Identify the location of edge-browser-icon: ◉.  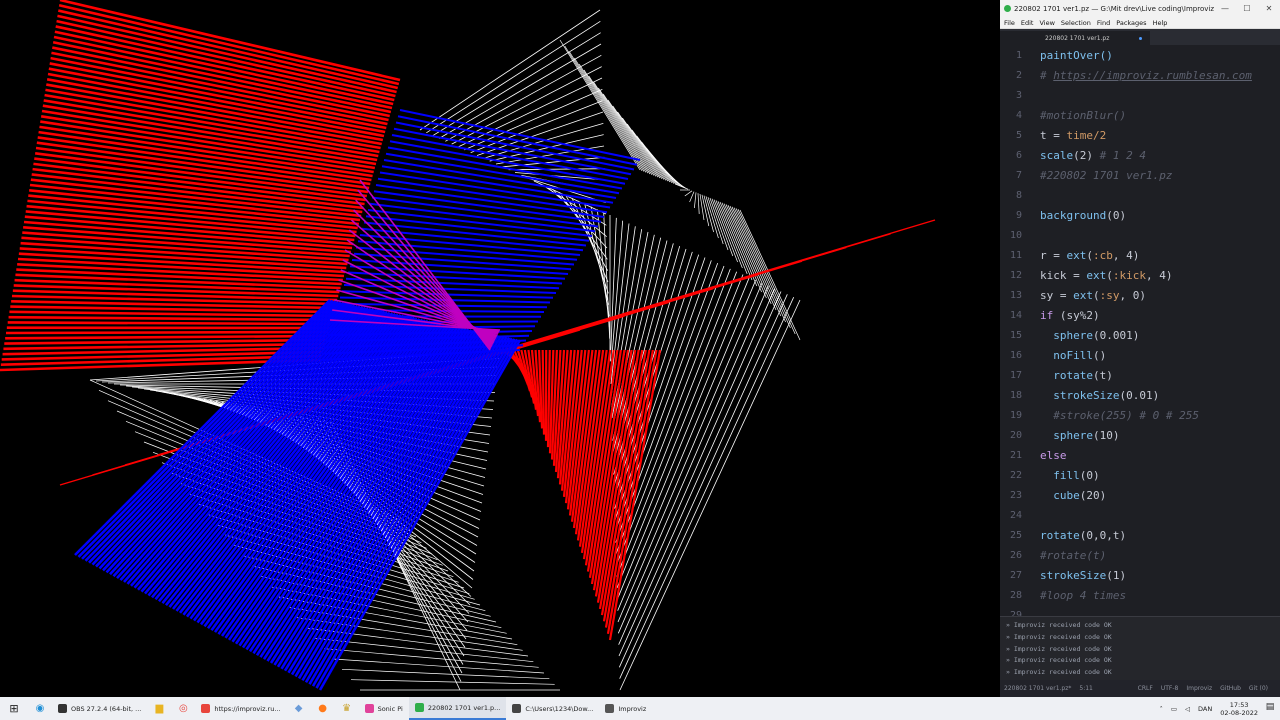
(40, 708).